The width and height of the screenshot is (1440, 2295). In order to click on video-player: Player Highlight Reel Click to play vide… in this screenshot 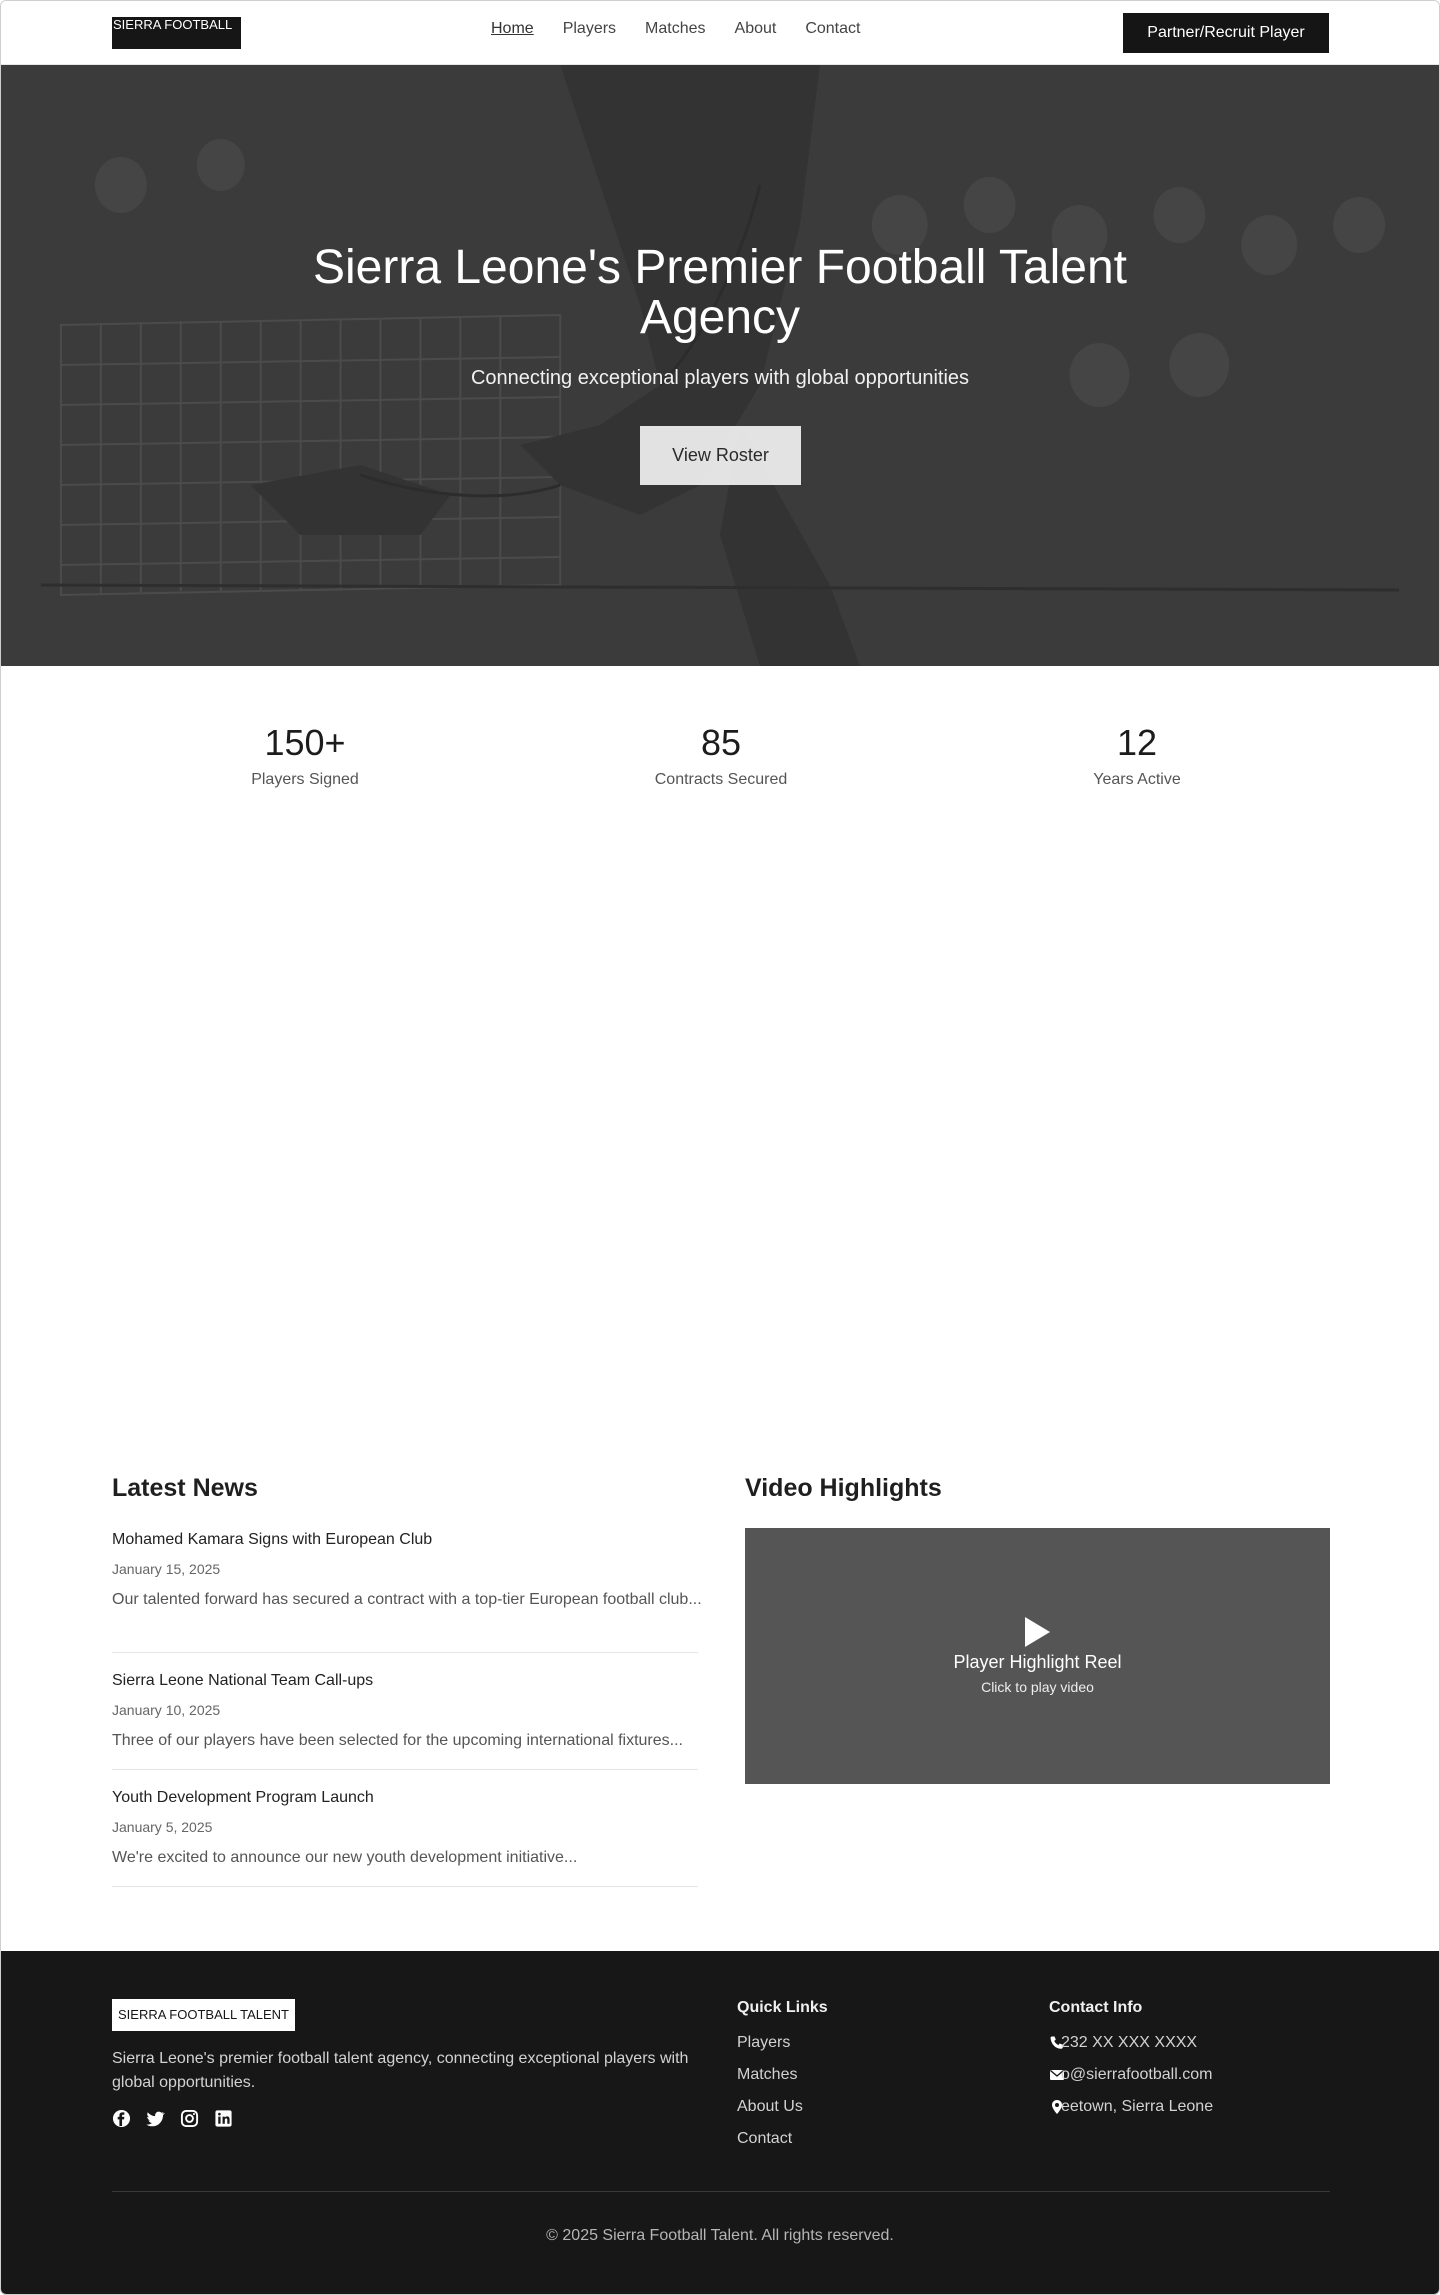, I will do `click(1037, 1656)`.